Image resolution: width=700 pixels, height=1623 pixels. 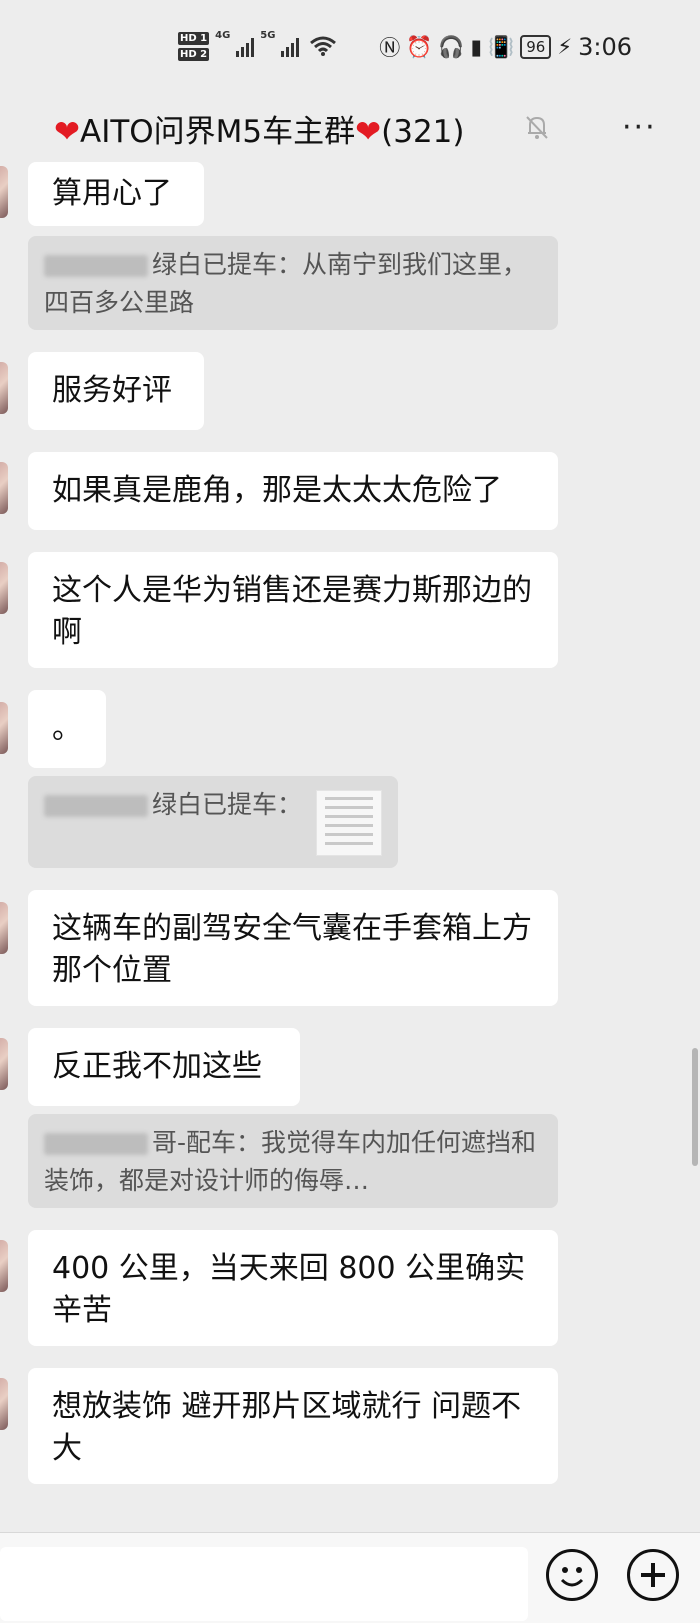 What do you see at coordinates (289, 1289) in the screenshot?
I see `message-text: 400 公里，当天来回 800 公里确实辛苦` at bounding box center [289, 1289].